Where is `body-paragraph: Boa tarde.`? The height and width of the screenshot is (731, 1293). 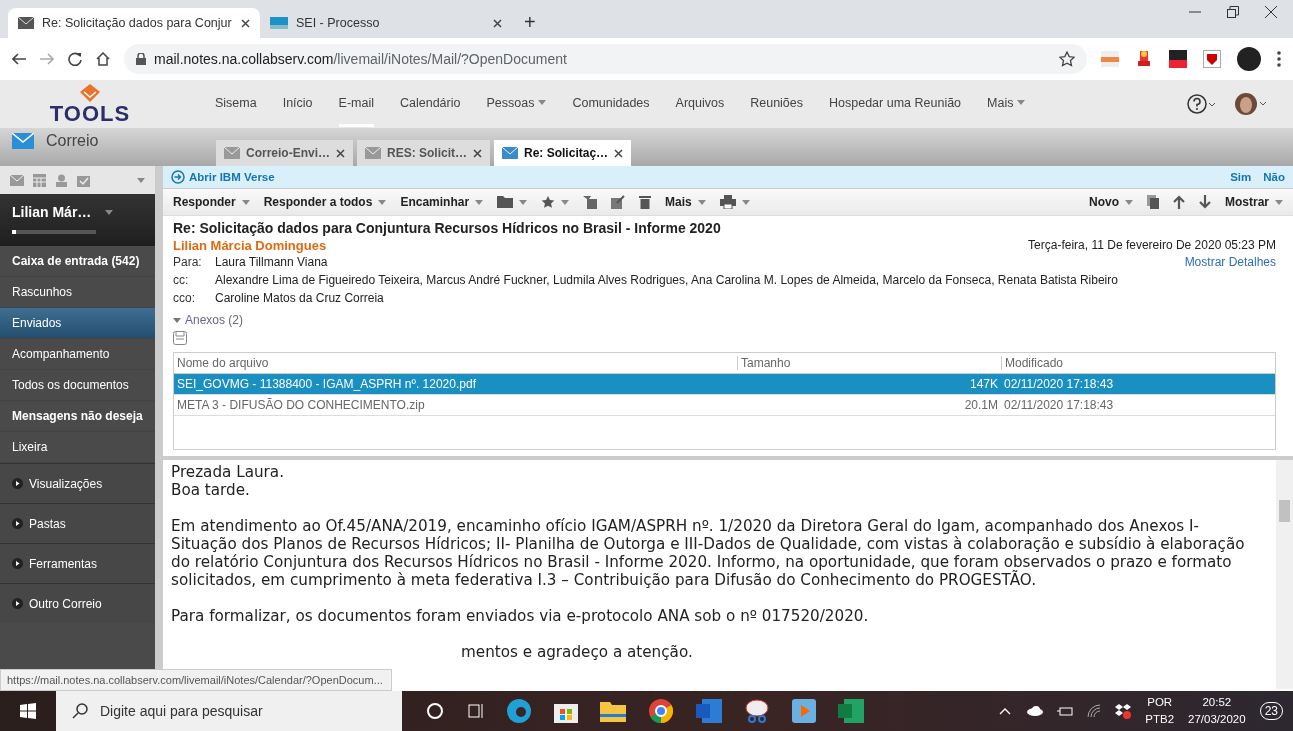 body-paragraph: Boa tarde. is located at coordinates (210, 490).